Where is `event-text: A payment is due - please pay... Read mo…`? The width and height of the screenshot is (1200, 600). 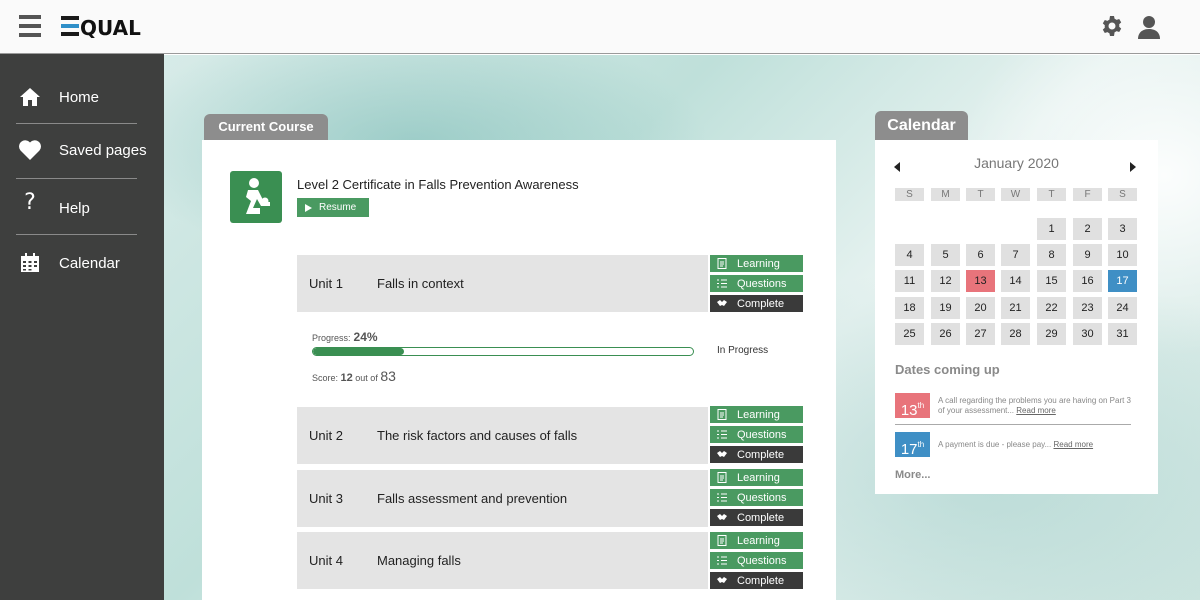 event-text: A payment is due - please pay... Read mo… is located at coordinates (1016, 444).